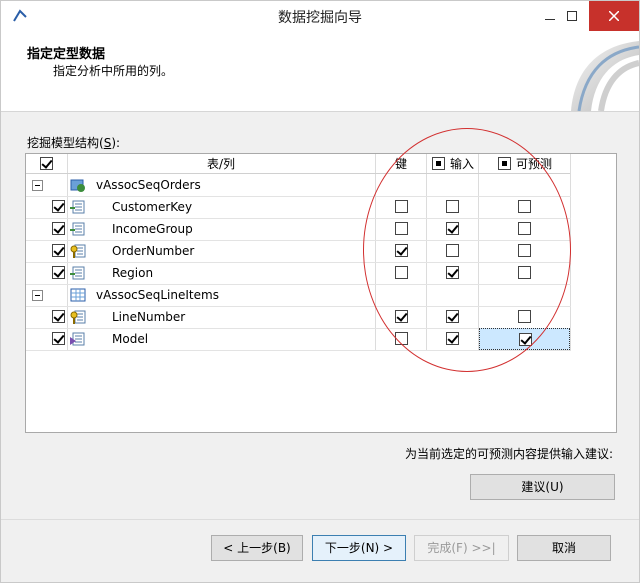 This screenshot has height=583, width=640. Describe the element at coordinates (320, 71) in the screenshot. I see `wizard-header: 指定定型数据 指定分析中所用的列。` at that location.